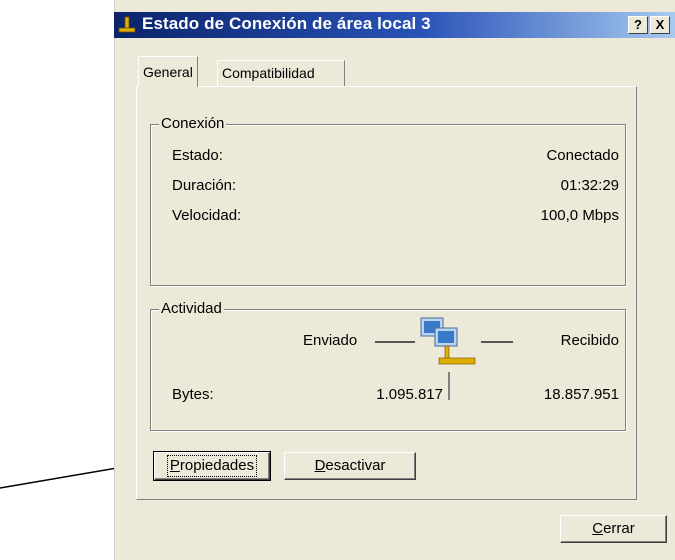 Image resolution: width=675 pixels, height=560 pixels. I want to click on velocidad-label: Velocidad:, so click(207, 215).